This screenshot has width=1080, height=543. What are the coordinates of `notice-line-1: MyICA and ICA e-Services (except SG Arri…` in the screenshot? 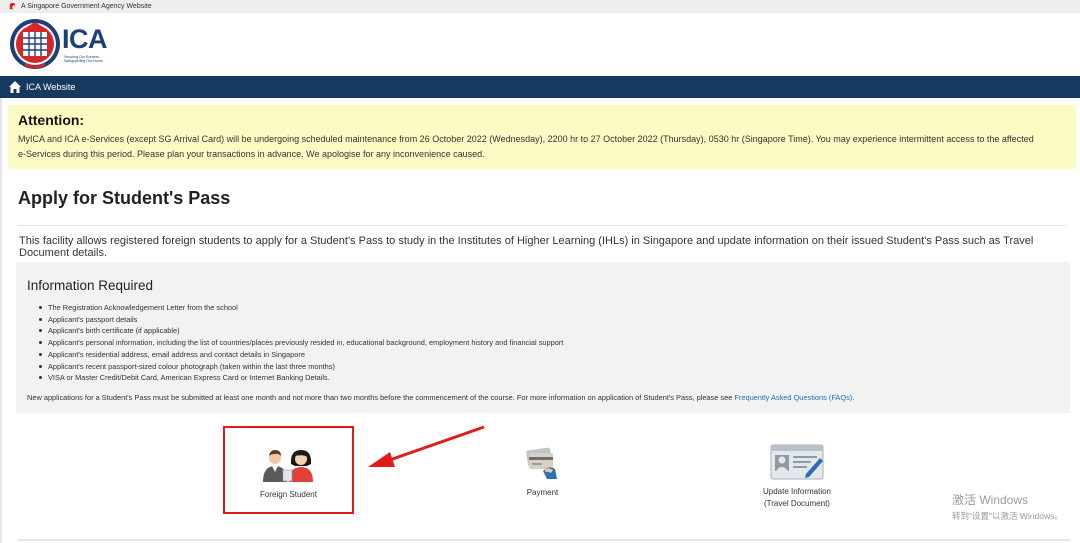 It's located at (526, 139).